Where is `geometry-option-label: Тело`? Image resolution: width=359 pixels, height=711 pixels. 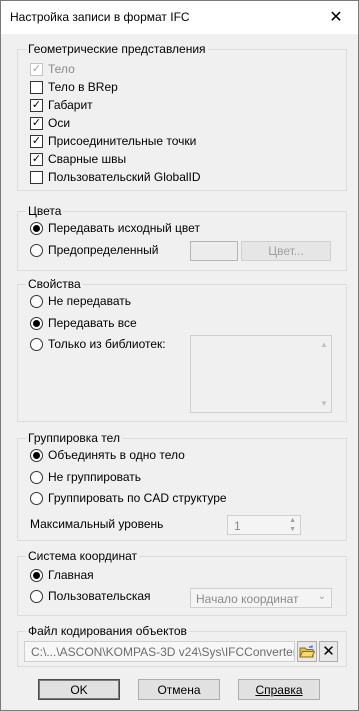 geometry-option-label: Тело is located at coordinates (61, 69).